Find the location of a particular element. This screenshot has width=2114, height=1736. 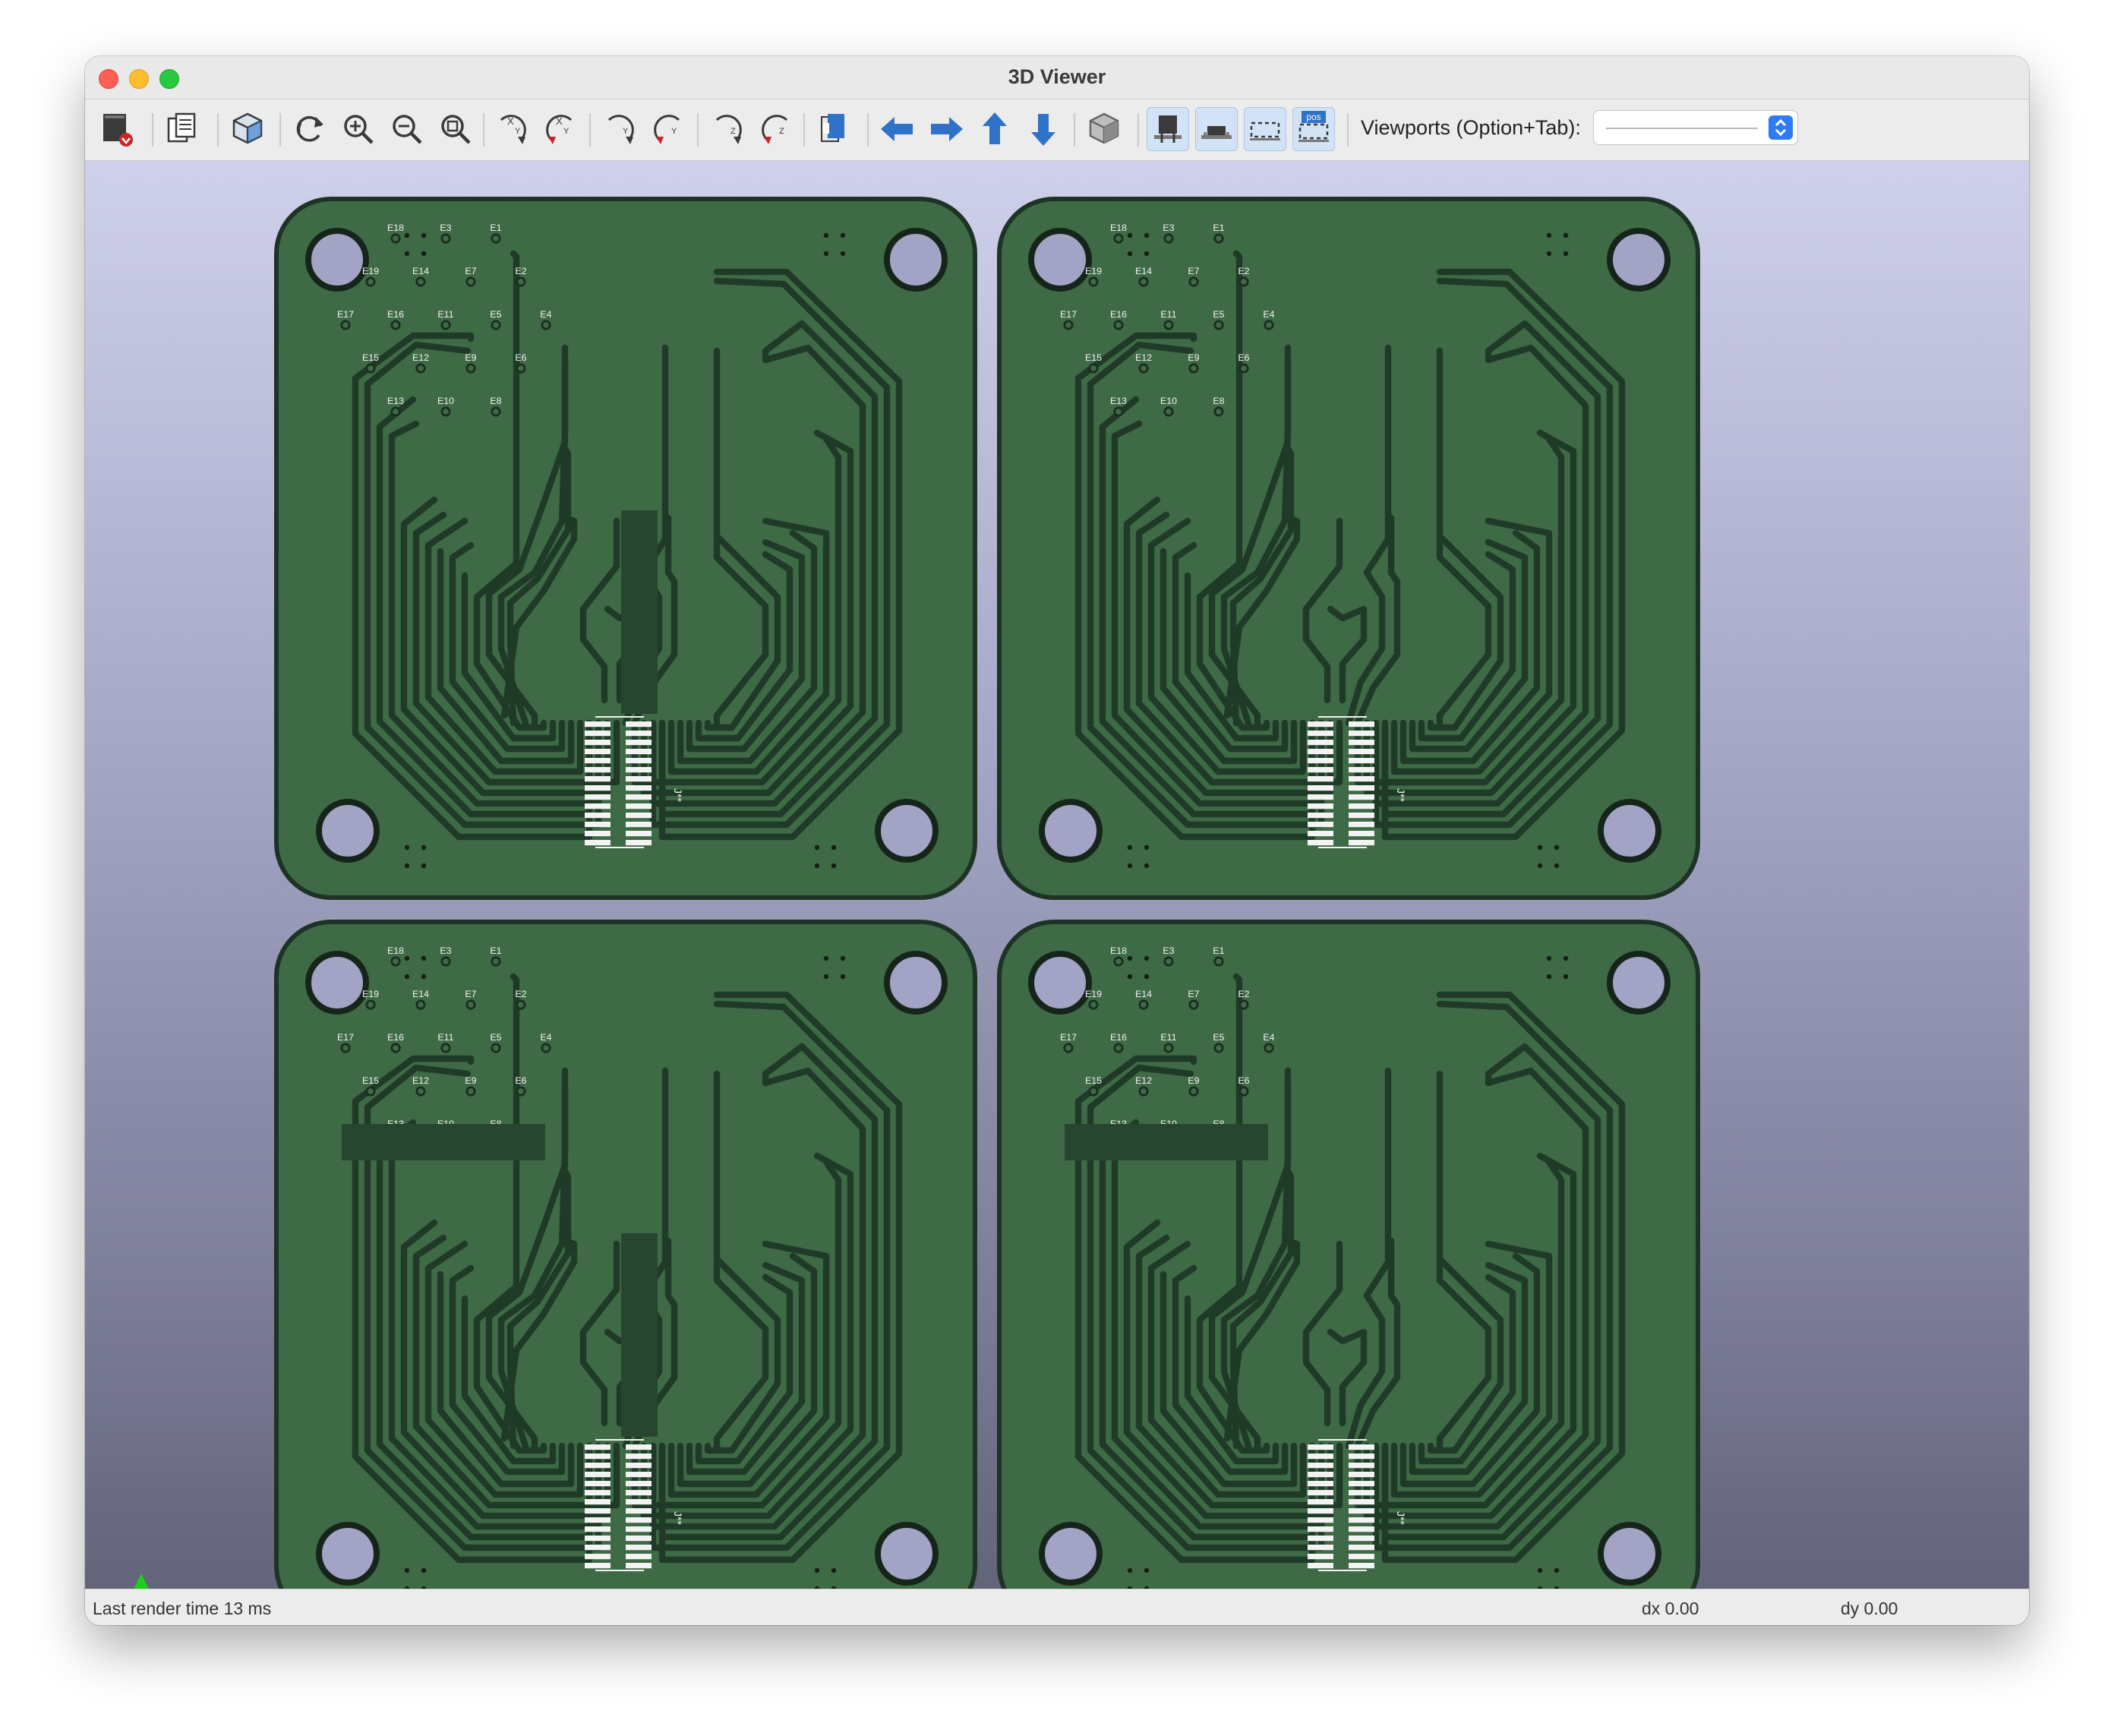

show-tht-models-icon is located at coordinates (1168, 129).